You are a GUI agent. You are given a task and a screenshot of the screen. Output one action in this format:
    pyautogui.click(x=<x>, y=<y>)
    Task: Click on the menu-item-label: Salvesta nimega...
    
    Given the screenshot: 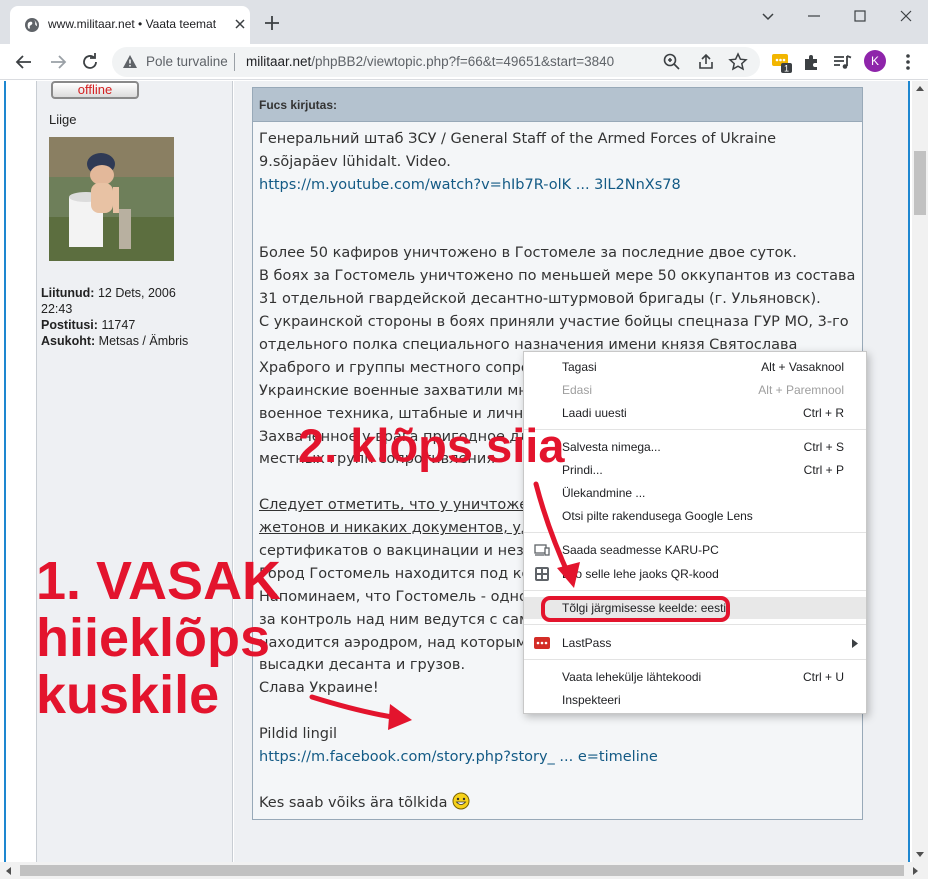 What is the action you would take?
    pyautogui.click(x=611, y=447)
    